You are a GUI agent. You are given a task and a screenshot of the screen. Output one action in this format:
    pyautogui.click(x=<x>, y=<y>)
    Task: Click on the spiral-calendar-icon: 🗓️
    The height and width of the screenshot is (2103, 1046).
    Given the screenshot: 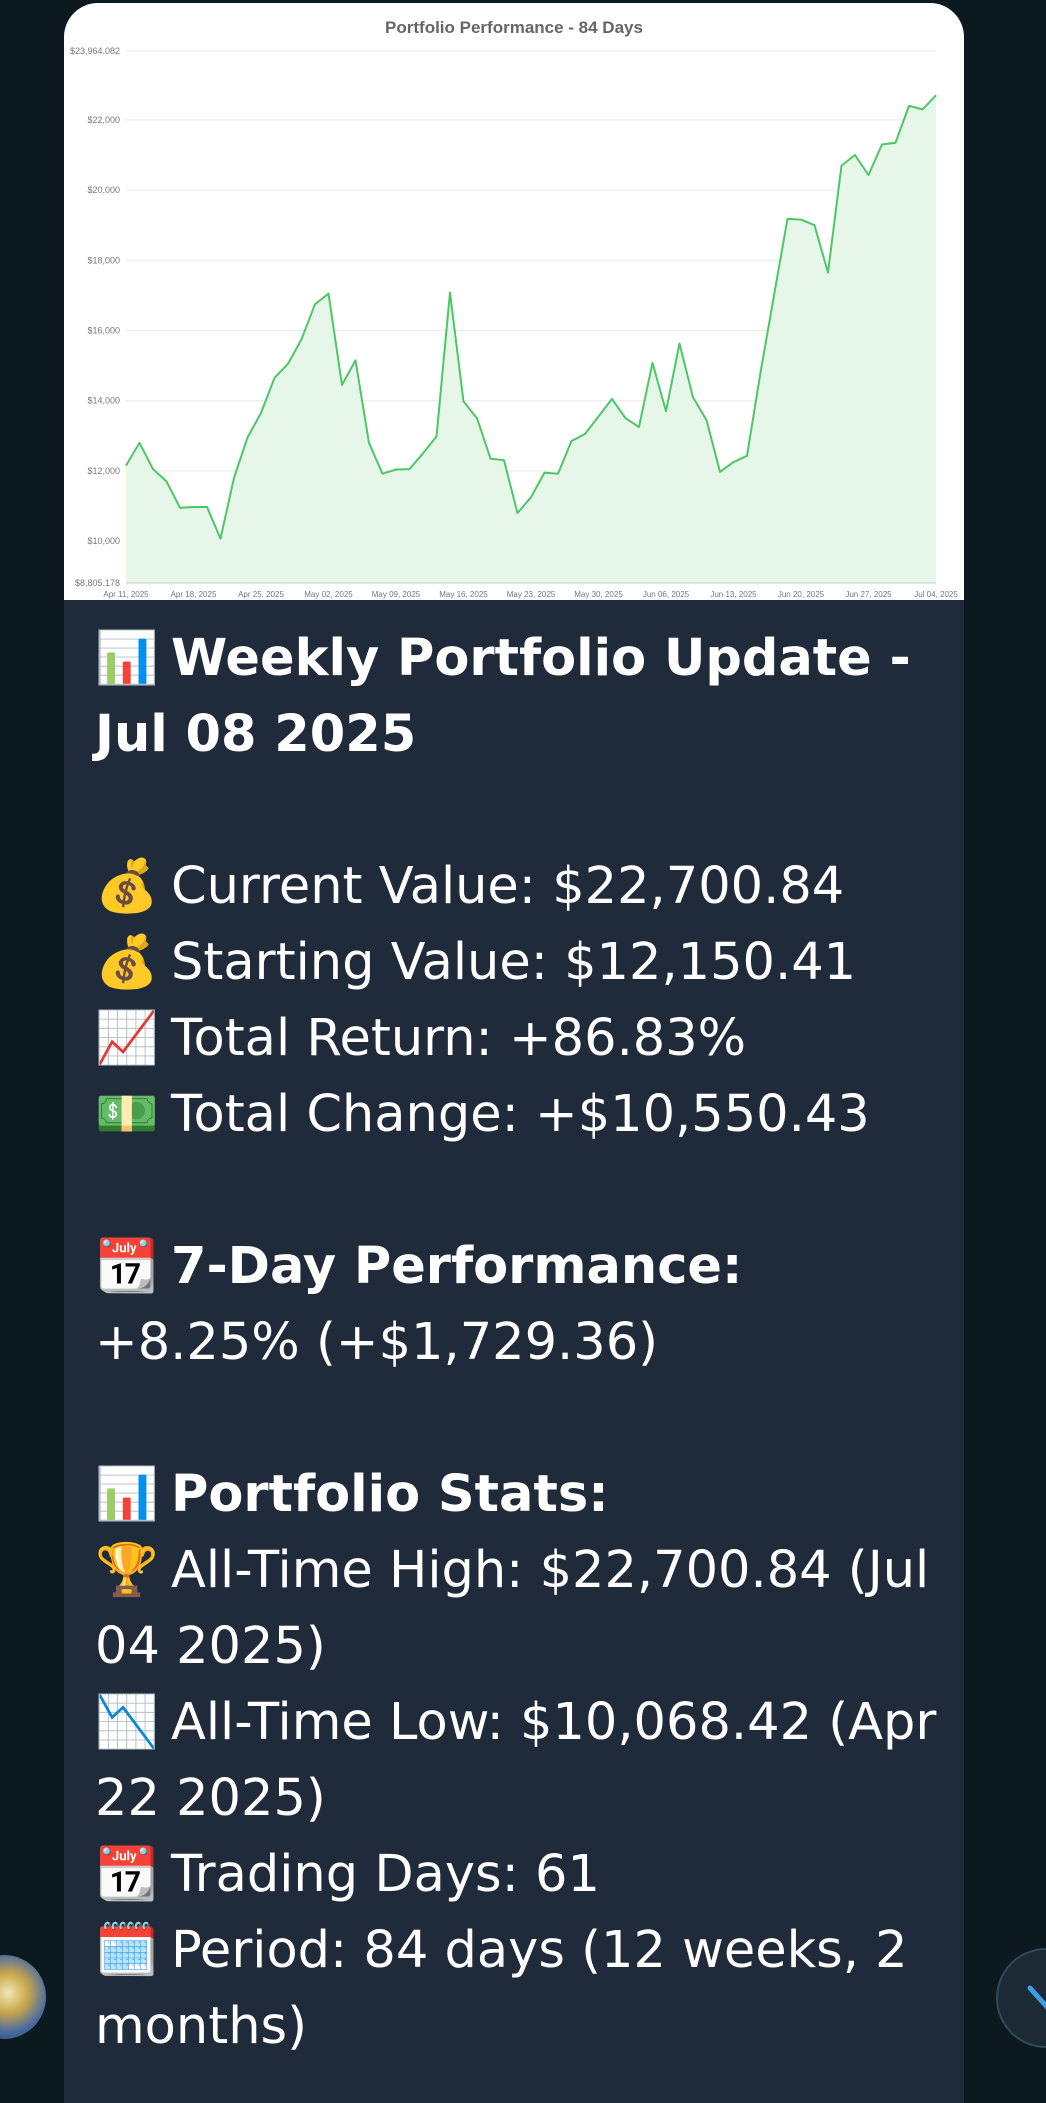 What is the action you would take?
    pyautogui.click(x=127, y=1950)
    